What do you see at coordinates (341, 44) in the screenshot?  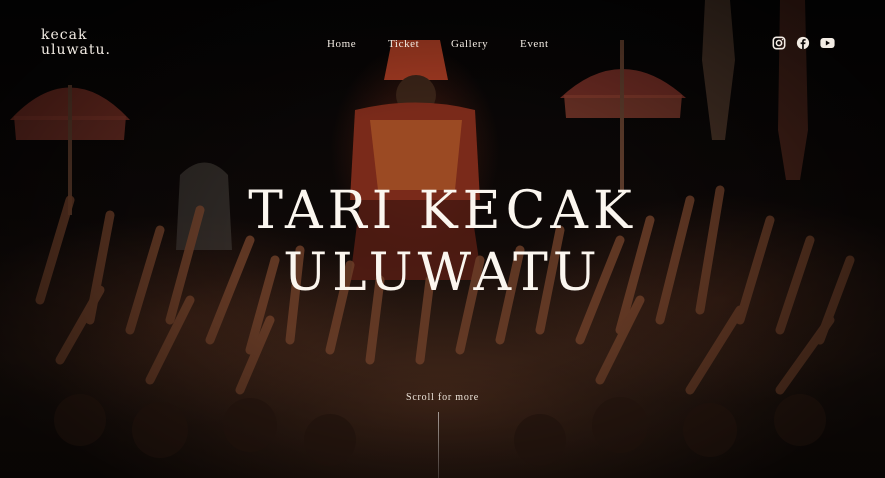 I see `nav-item-home: Home` at bounding box center [341, 44].